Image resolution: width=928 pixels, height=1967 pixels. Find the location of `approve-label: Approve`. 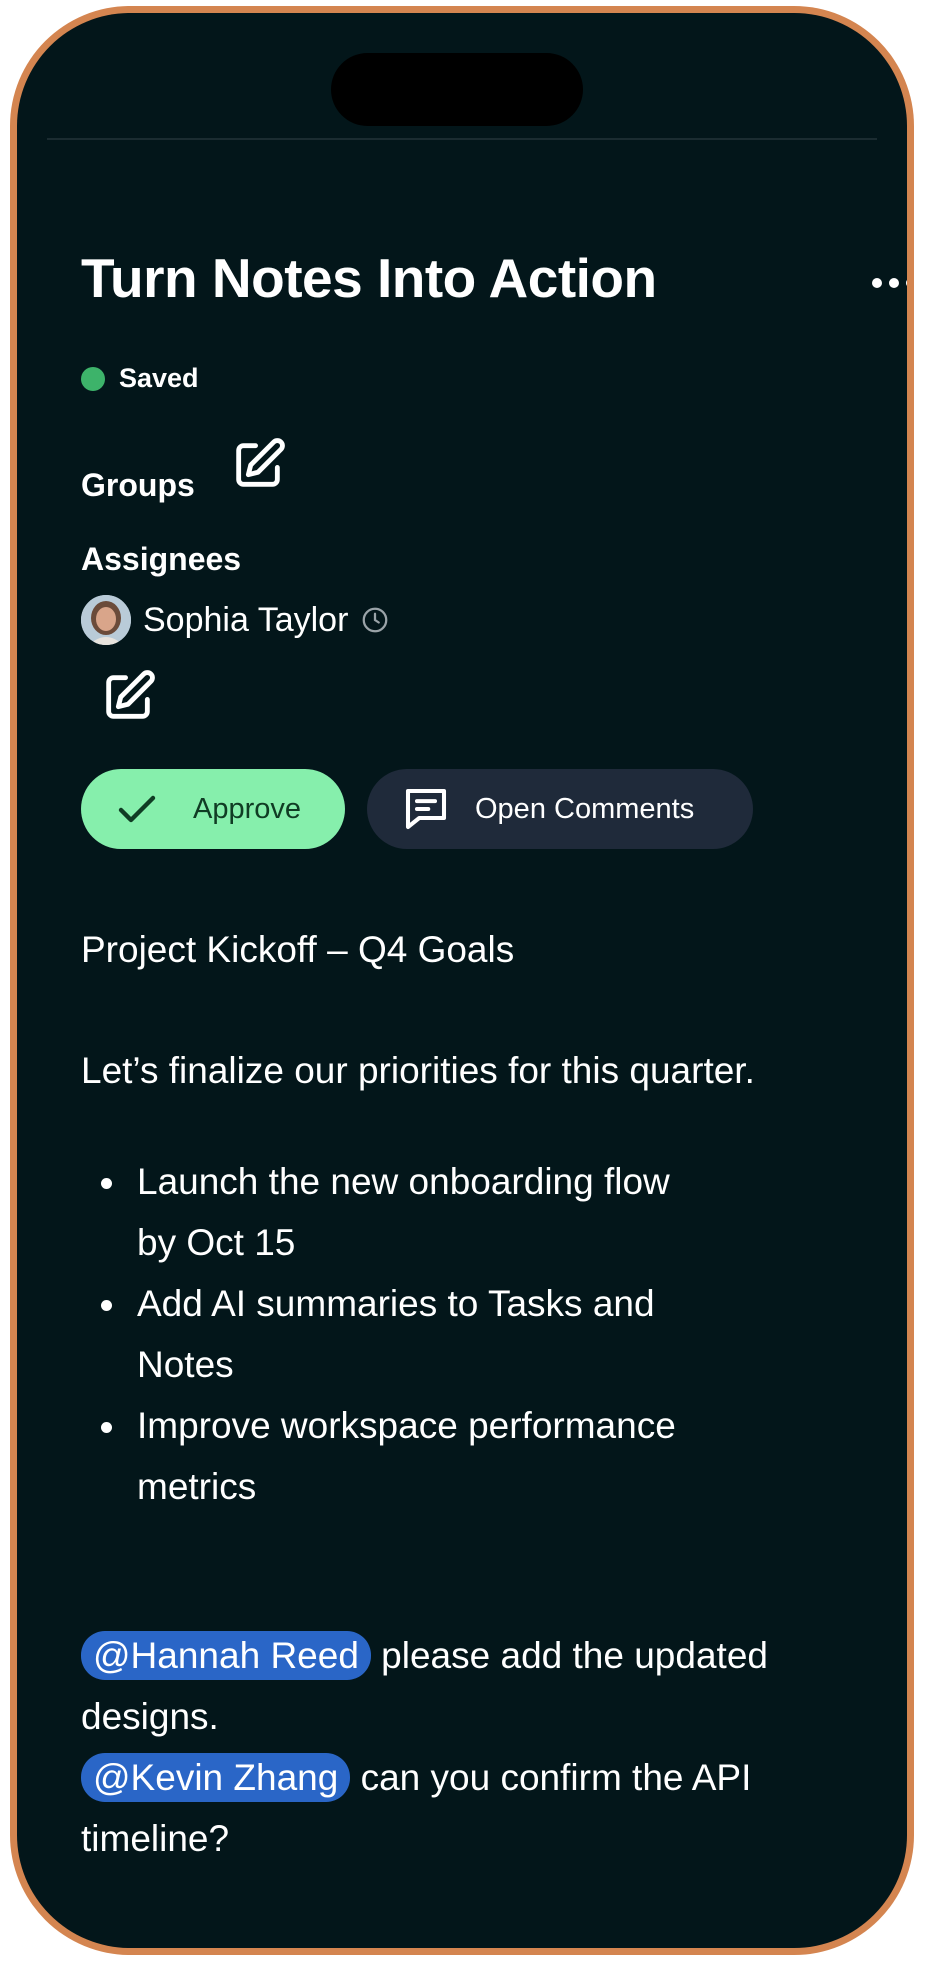

approve-label: Approve is located at coordinates (247, 808).